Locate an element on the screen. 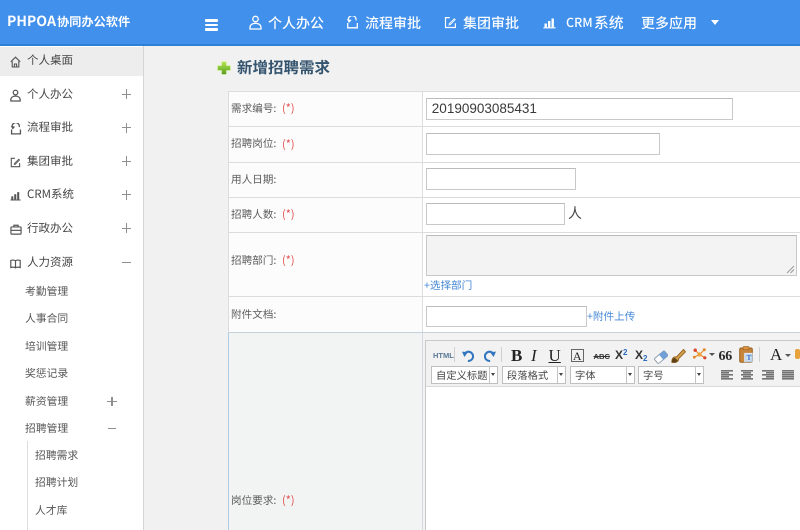 This screenshot has width=800, height=530. svg-text: T is located at coordinates (749, 358).